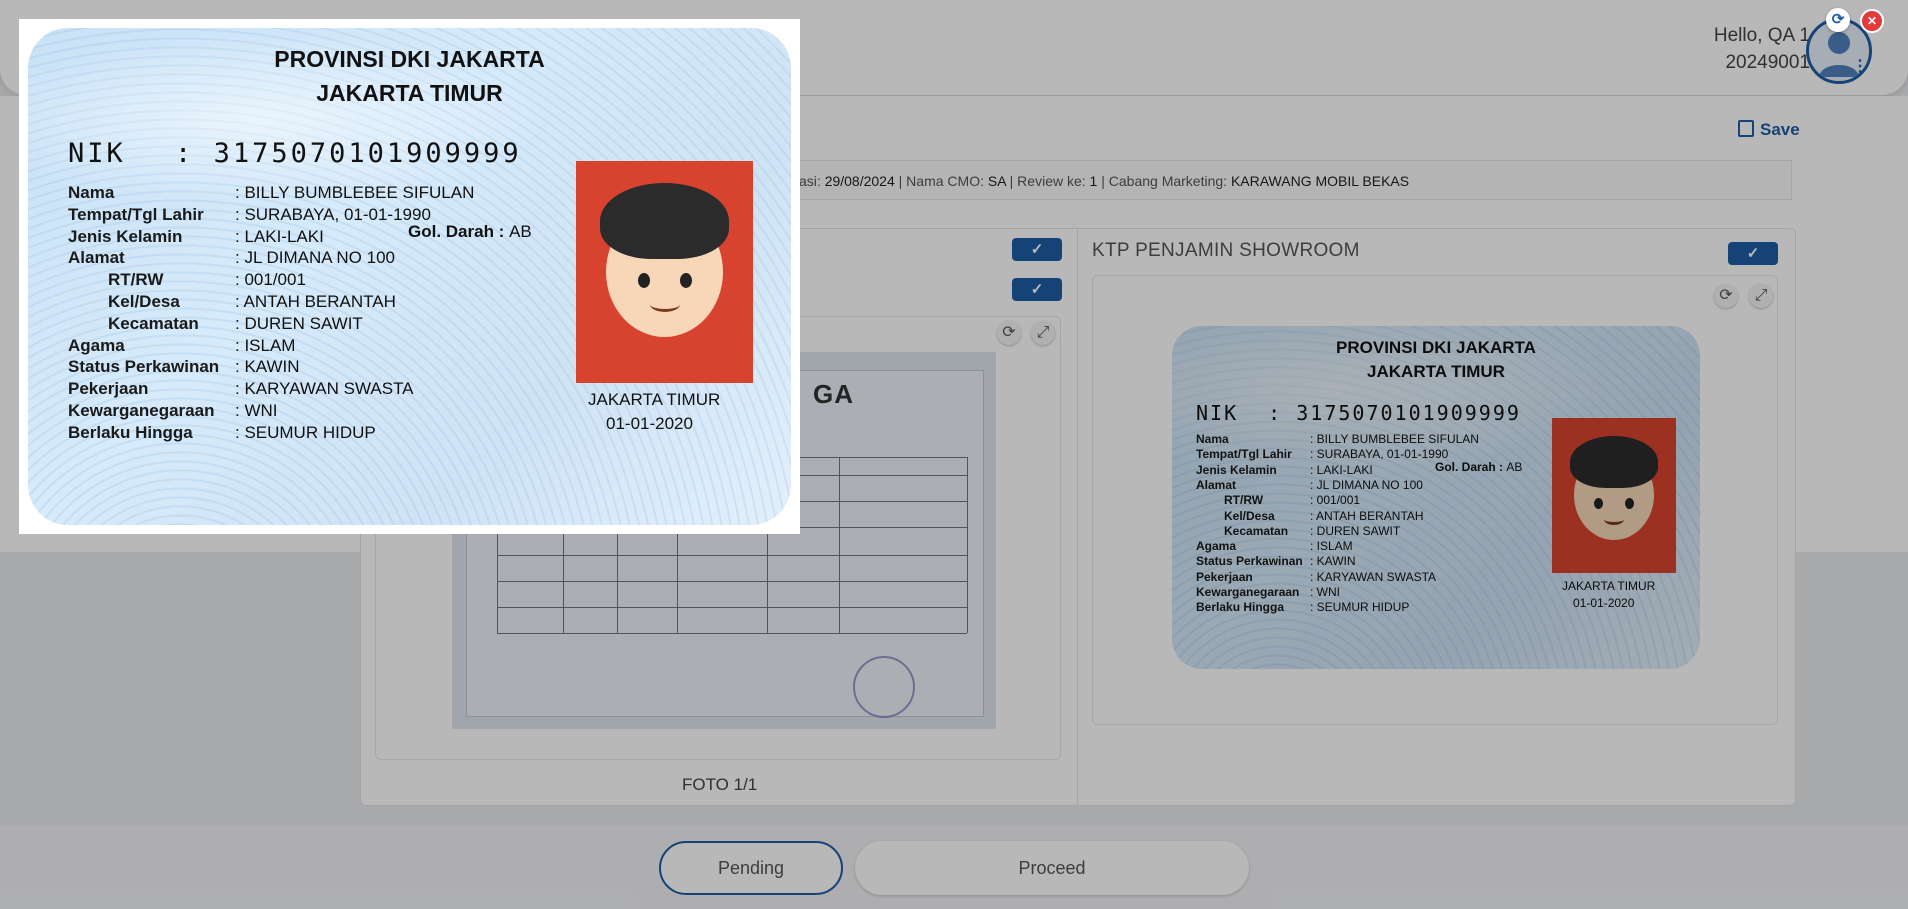 The width and height of the screenshot is (1908, 909). I want to click on ktp-field-label: Kel/Desa, so click(144, 301).